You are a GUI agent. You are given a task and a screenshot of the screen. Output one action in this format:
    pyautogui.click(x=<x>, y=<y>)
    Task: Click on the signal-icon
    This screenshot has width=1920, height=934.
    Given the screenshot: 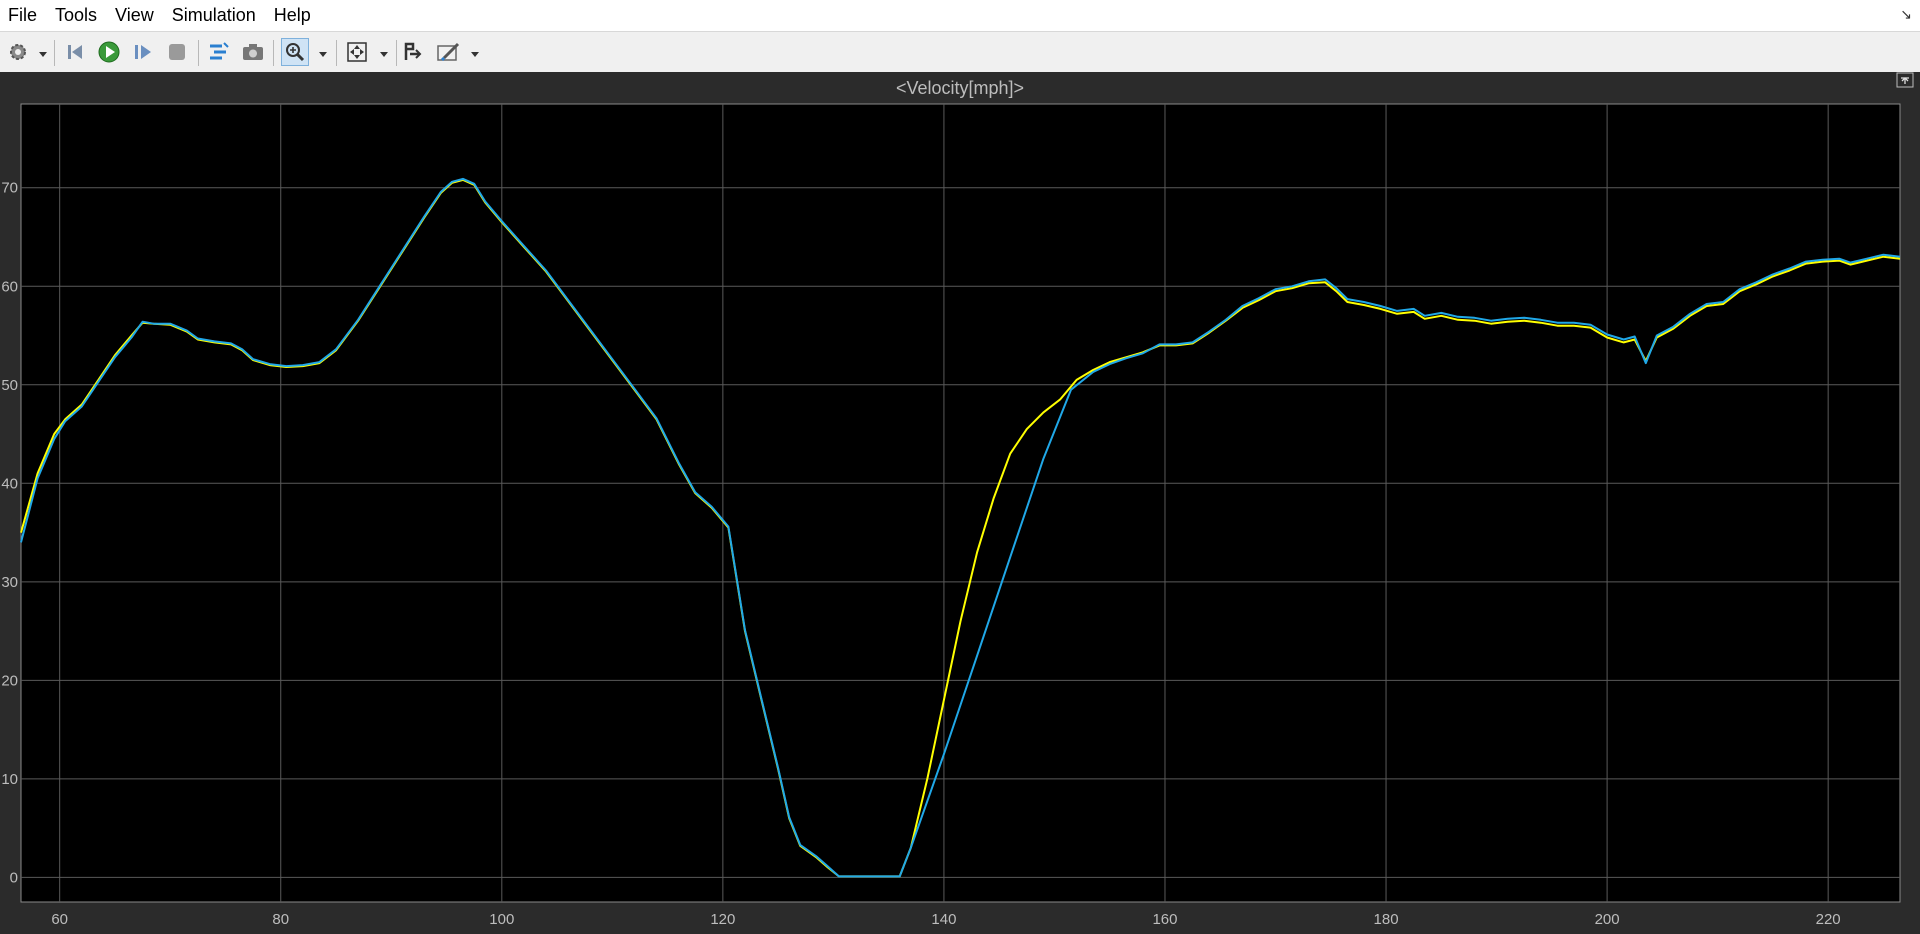 What is the action you would take?
    pyautogui.click(x=413, y=52)
    